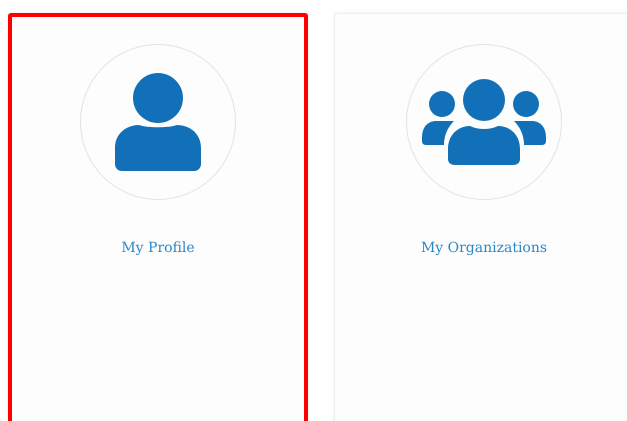 The image size is (627, 421). What do you see at coordinates (158, 248) in the screenshot?
I see `card-title: My Profile` at bounding box center [158, 248].